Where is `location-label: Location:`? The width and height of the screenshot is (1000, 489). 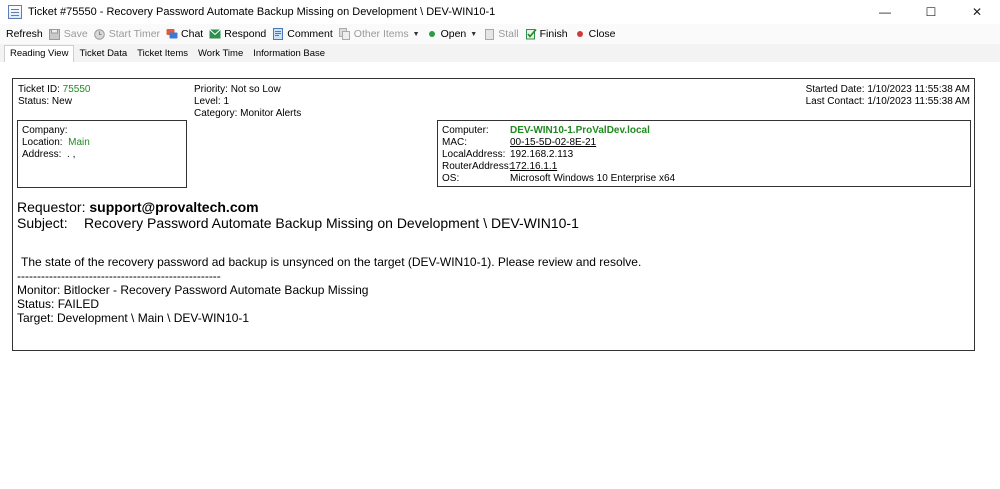 location-label: Location: is located at coordinates (42, 142).